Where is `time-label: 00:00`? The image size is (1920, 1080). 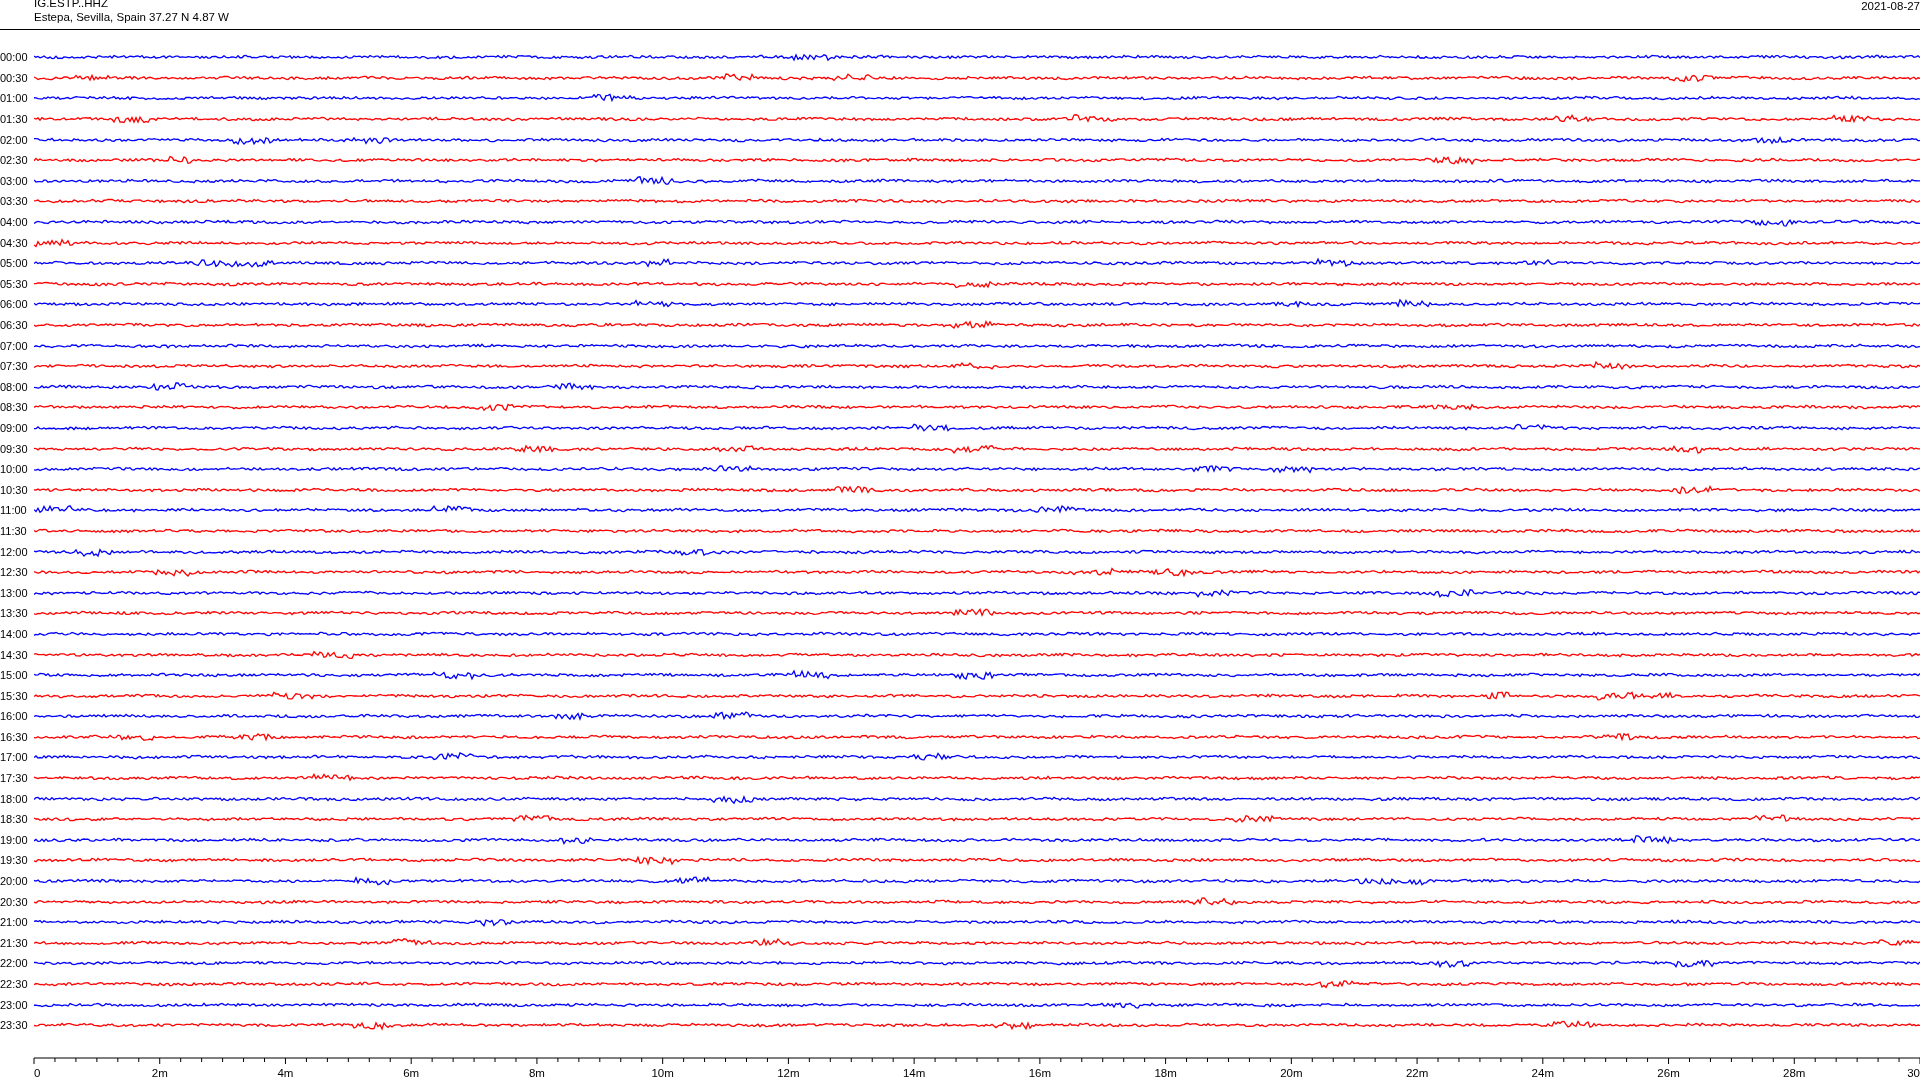 time-label: 00:00 is located at coordinates (14, 57).